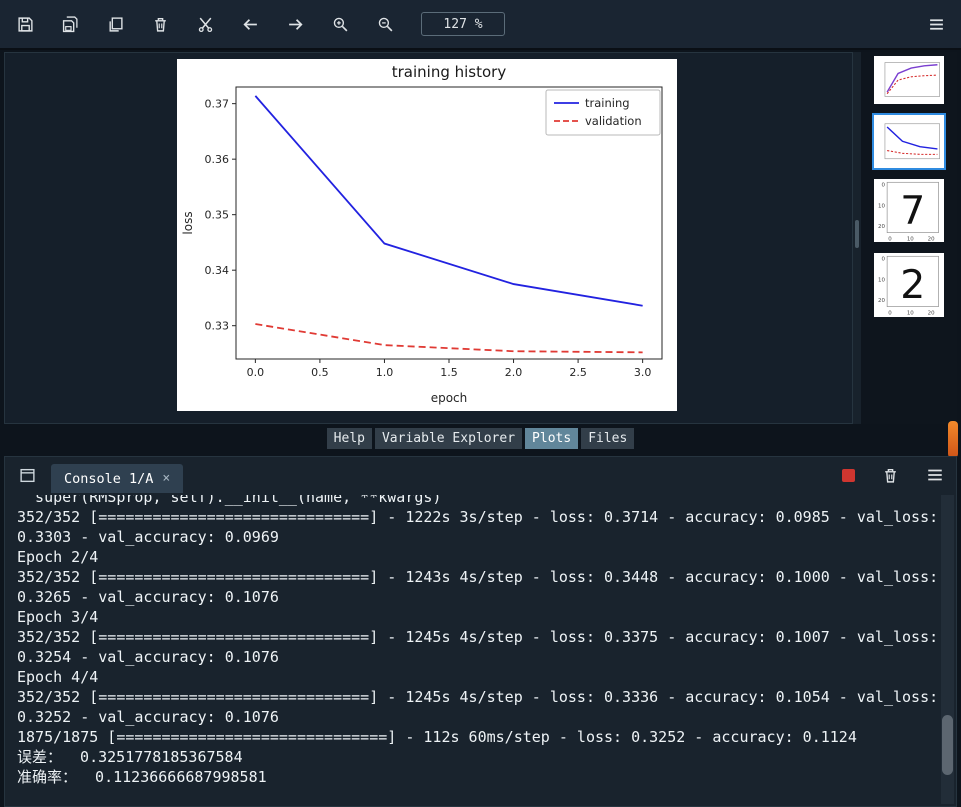  What do you see at coordinates (857, 234) in the screenshot?
I see `plots-scrollbar-thumb` at bounding box center [857, 234].